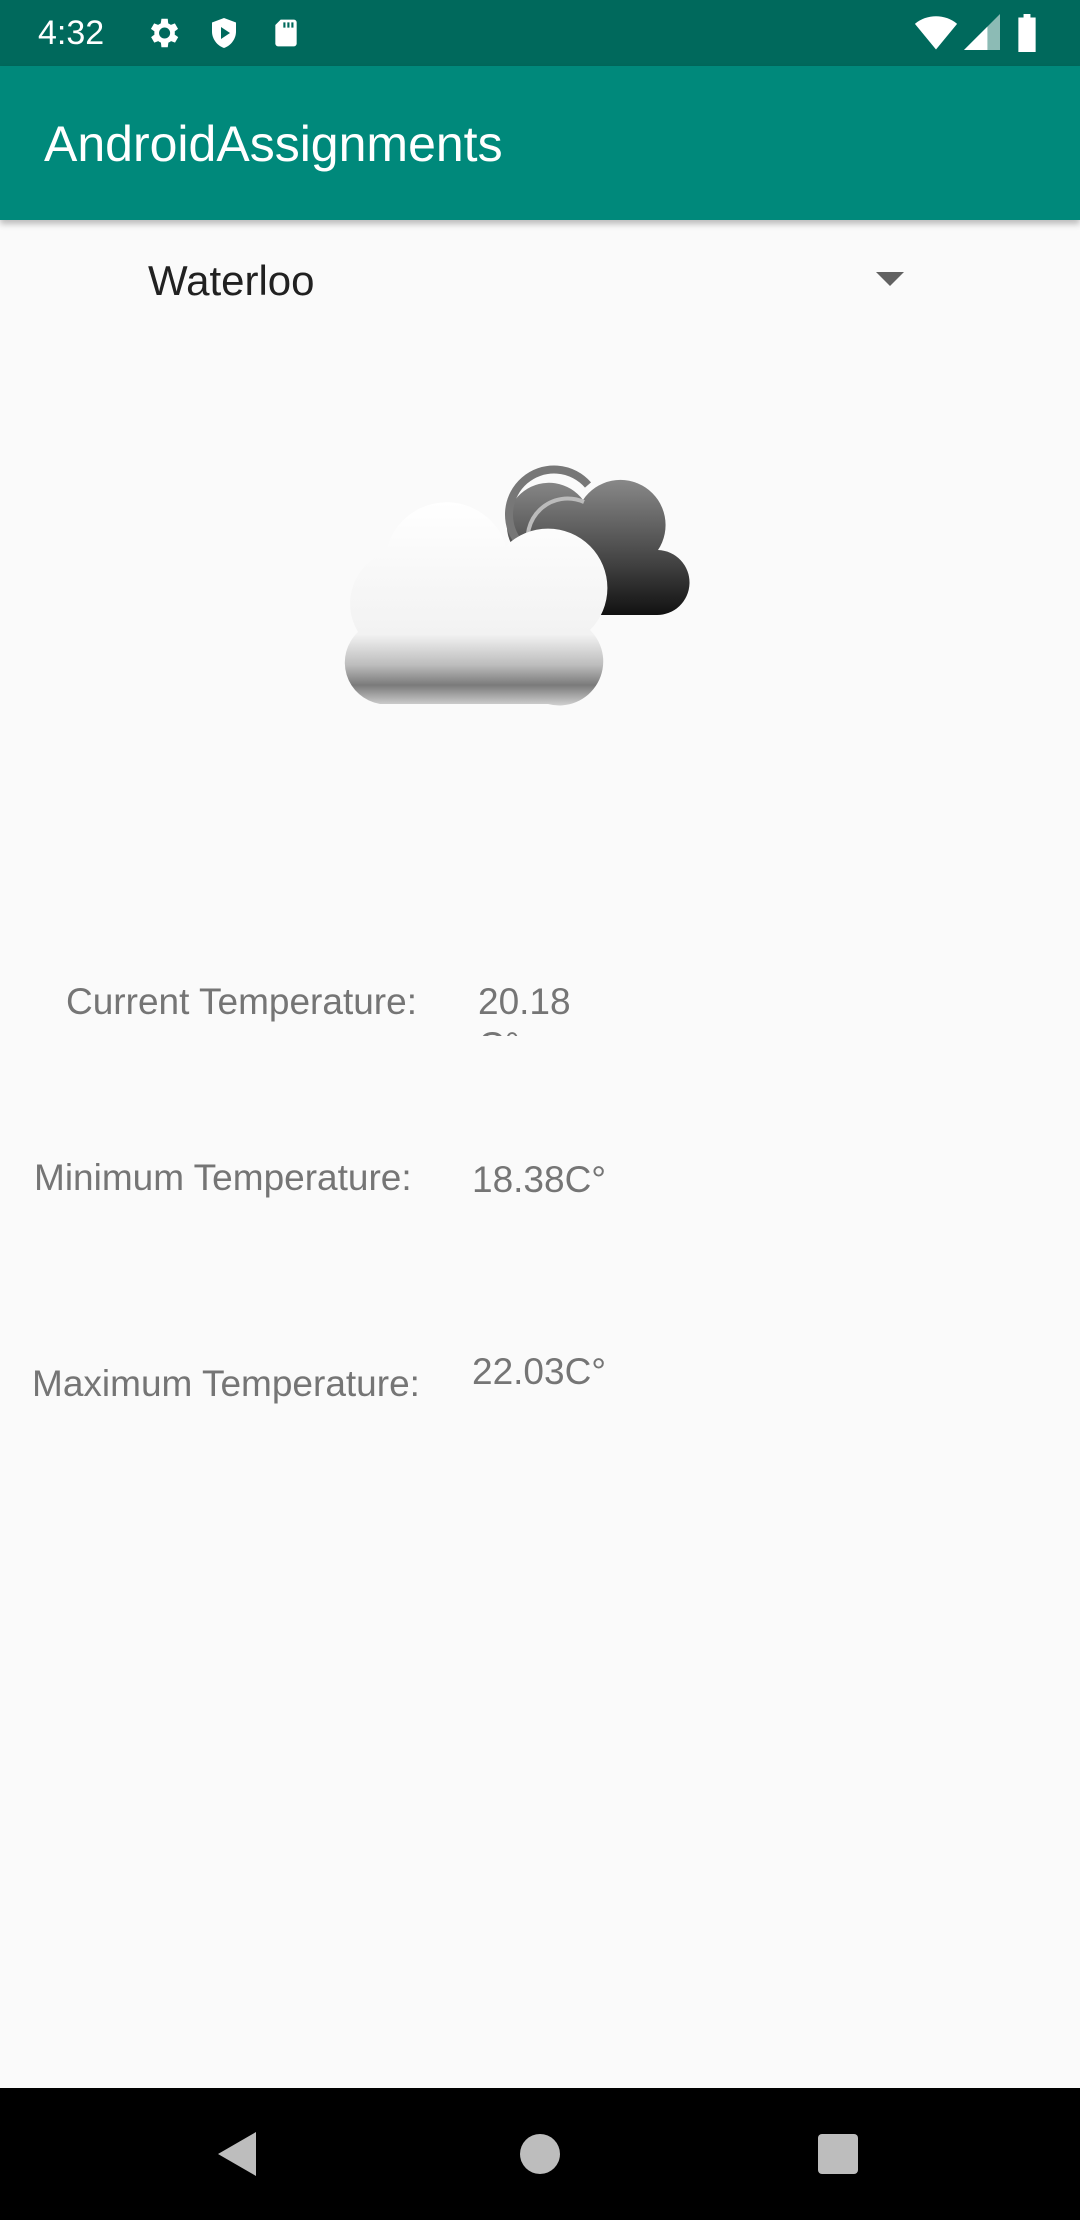 The width and height of the screenshot is (1080, 2220). Describe the element at coordinates (273, 144) in the screenshot. I see `app-title: AndroidAssignments` at that location.